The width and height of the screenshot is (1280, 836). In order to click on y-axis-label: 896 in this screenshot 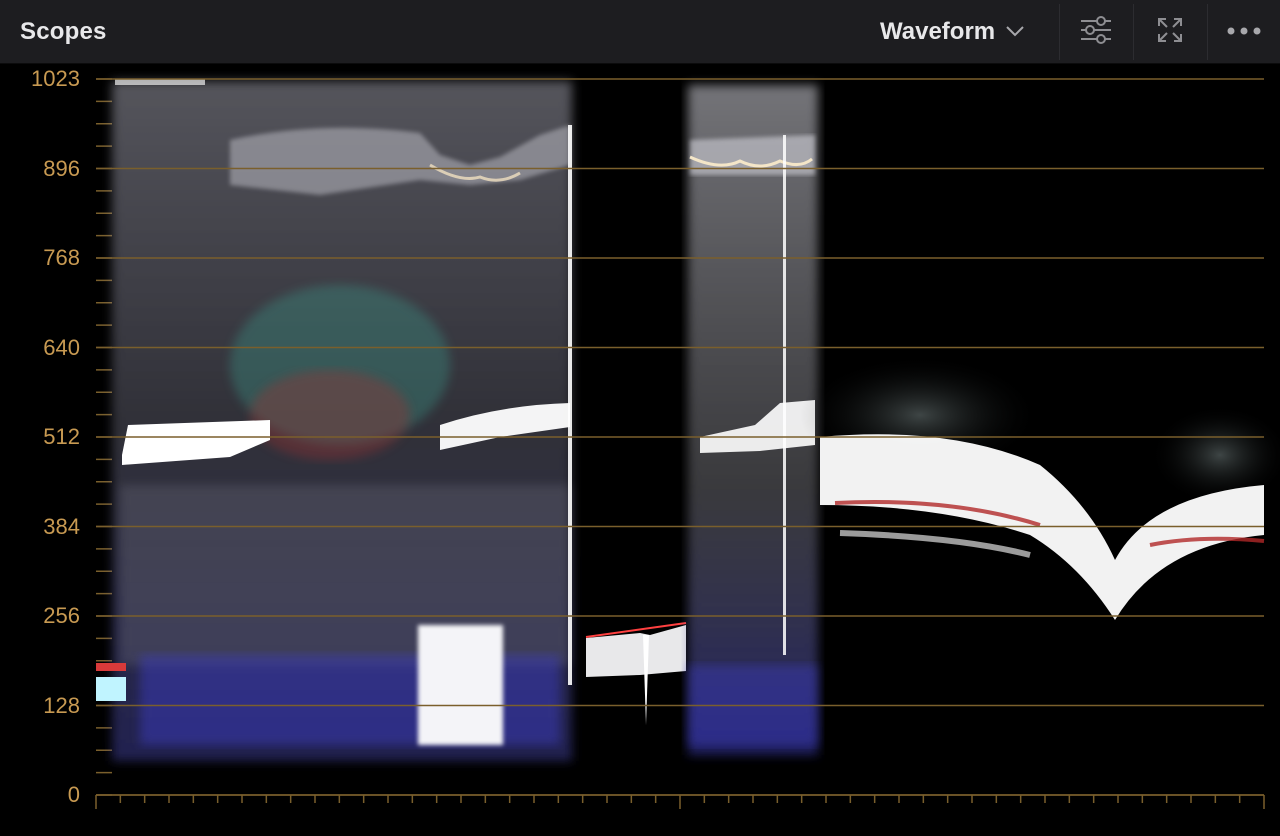, I will do `click(61, 168)`.